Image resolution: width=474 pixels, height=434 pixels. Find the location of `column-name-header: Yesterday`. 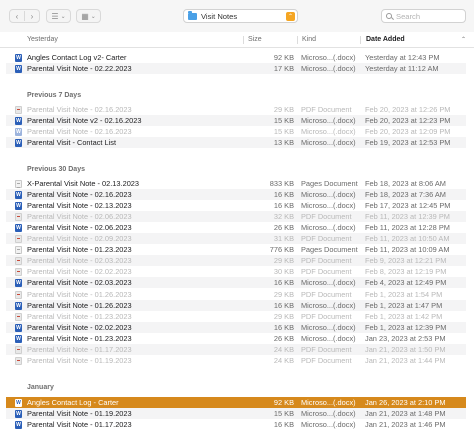

column-name-header: Yesterday is located at coordinates (42, 40).